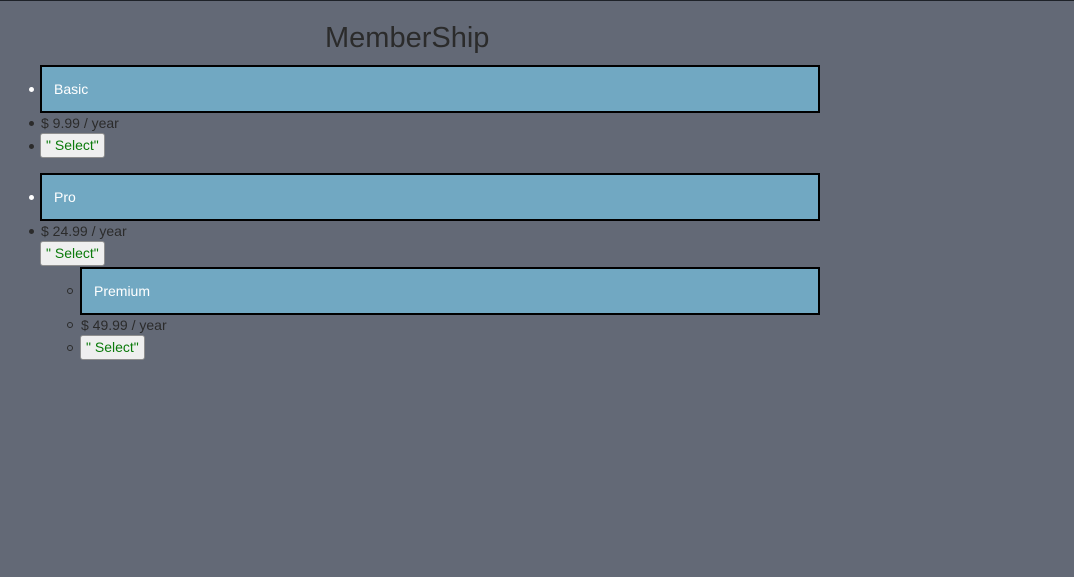 This screenshot has height=577, width=1074. Describe the element at coordinates (80, 123) in the screenshot. I see `plan-price-basic: $ 9.99 / year` at that location.